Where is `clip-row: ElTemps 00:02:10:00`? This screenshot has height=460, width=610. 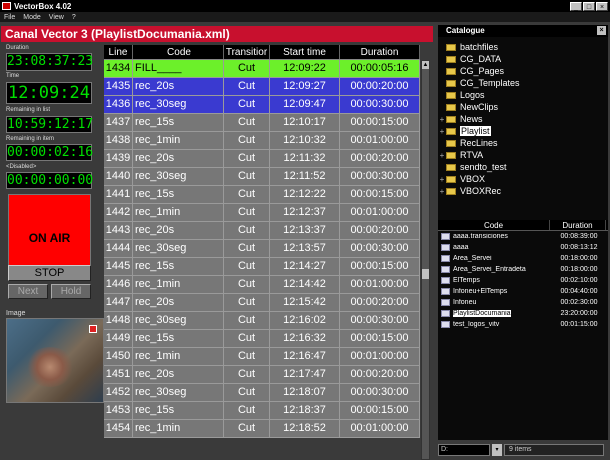 clip-row: ElTemps 00:02:10:00 is located at coordinates (523, 280).